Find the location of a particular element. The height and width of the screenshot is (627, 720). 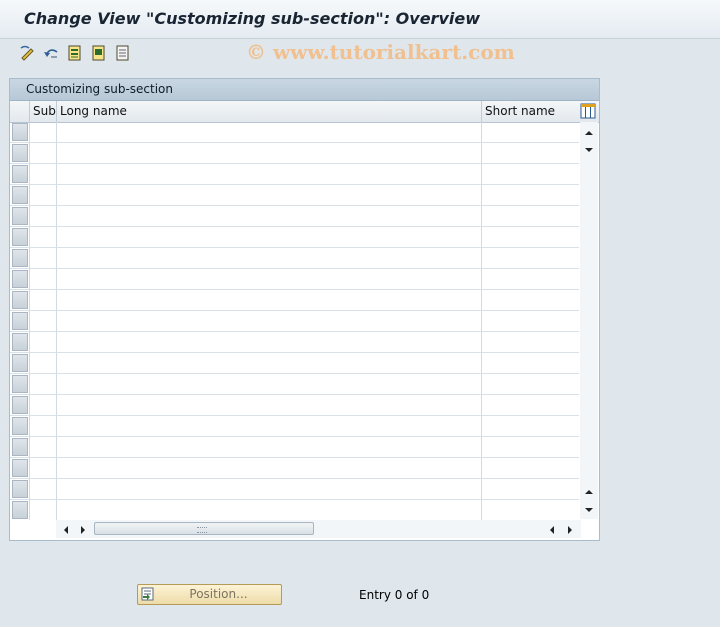

horizontal-scroll-thumb is located at coordinates (204, 528).